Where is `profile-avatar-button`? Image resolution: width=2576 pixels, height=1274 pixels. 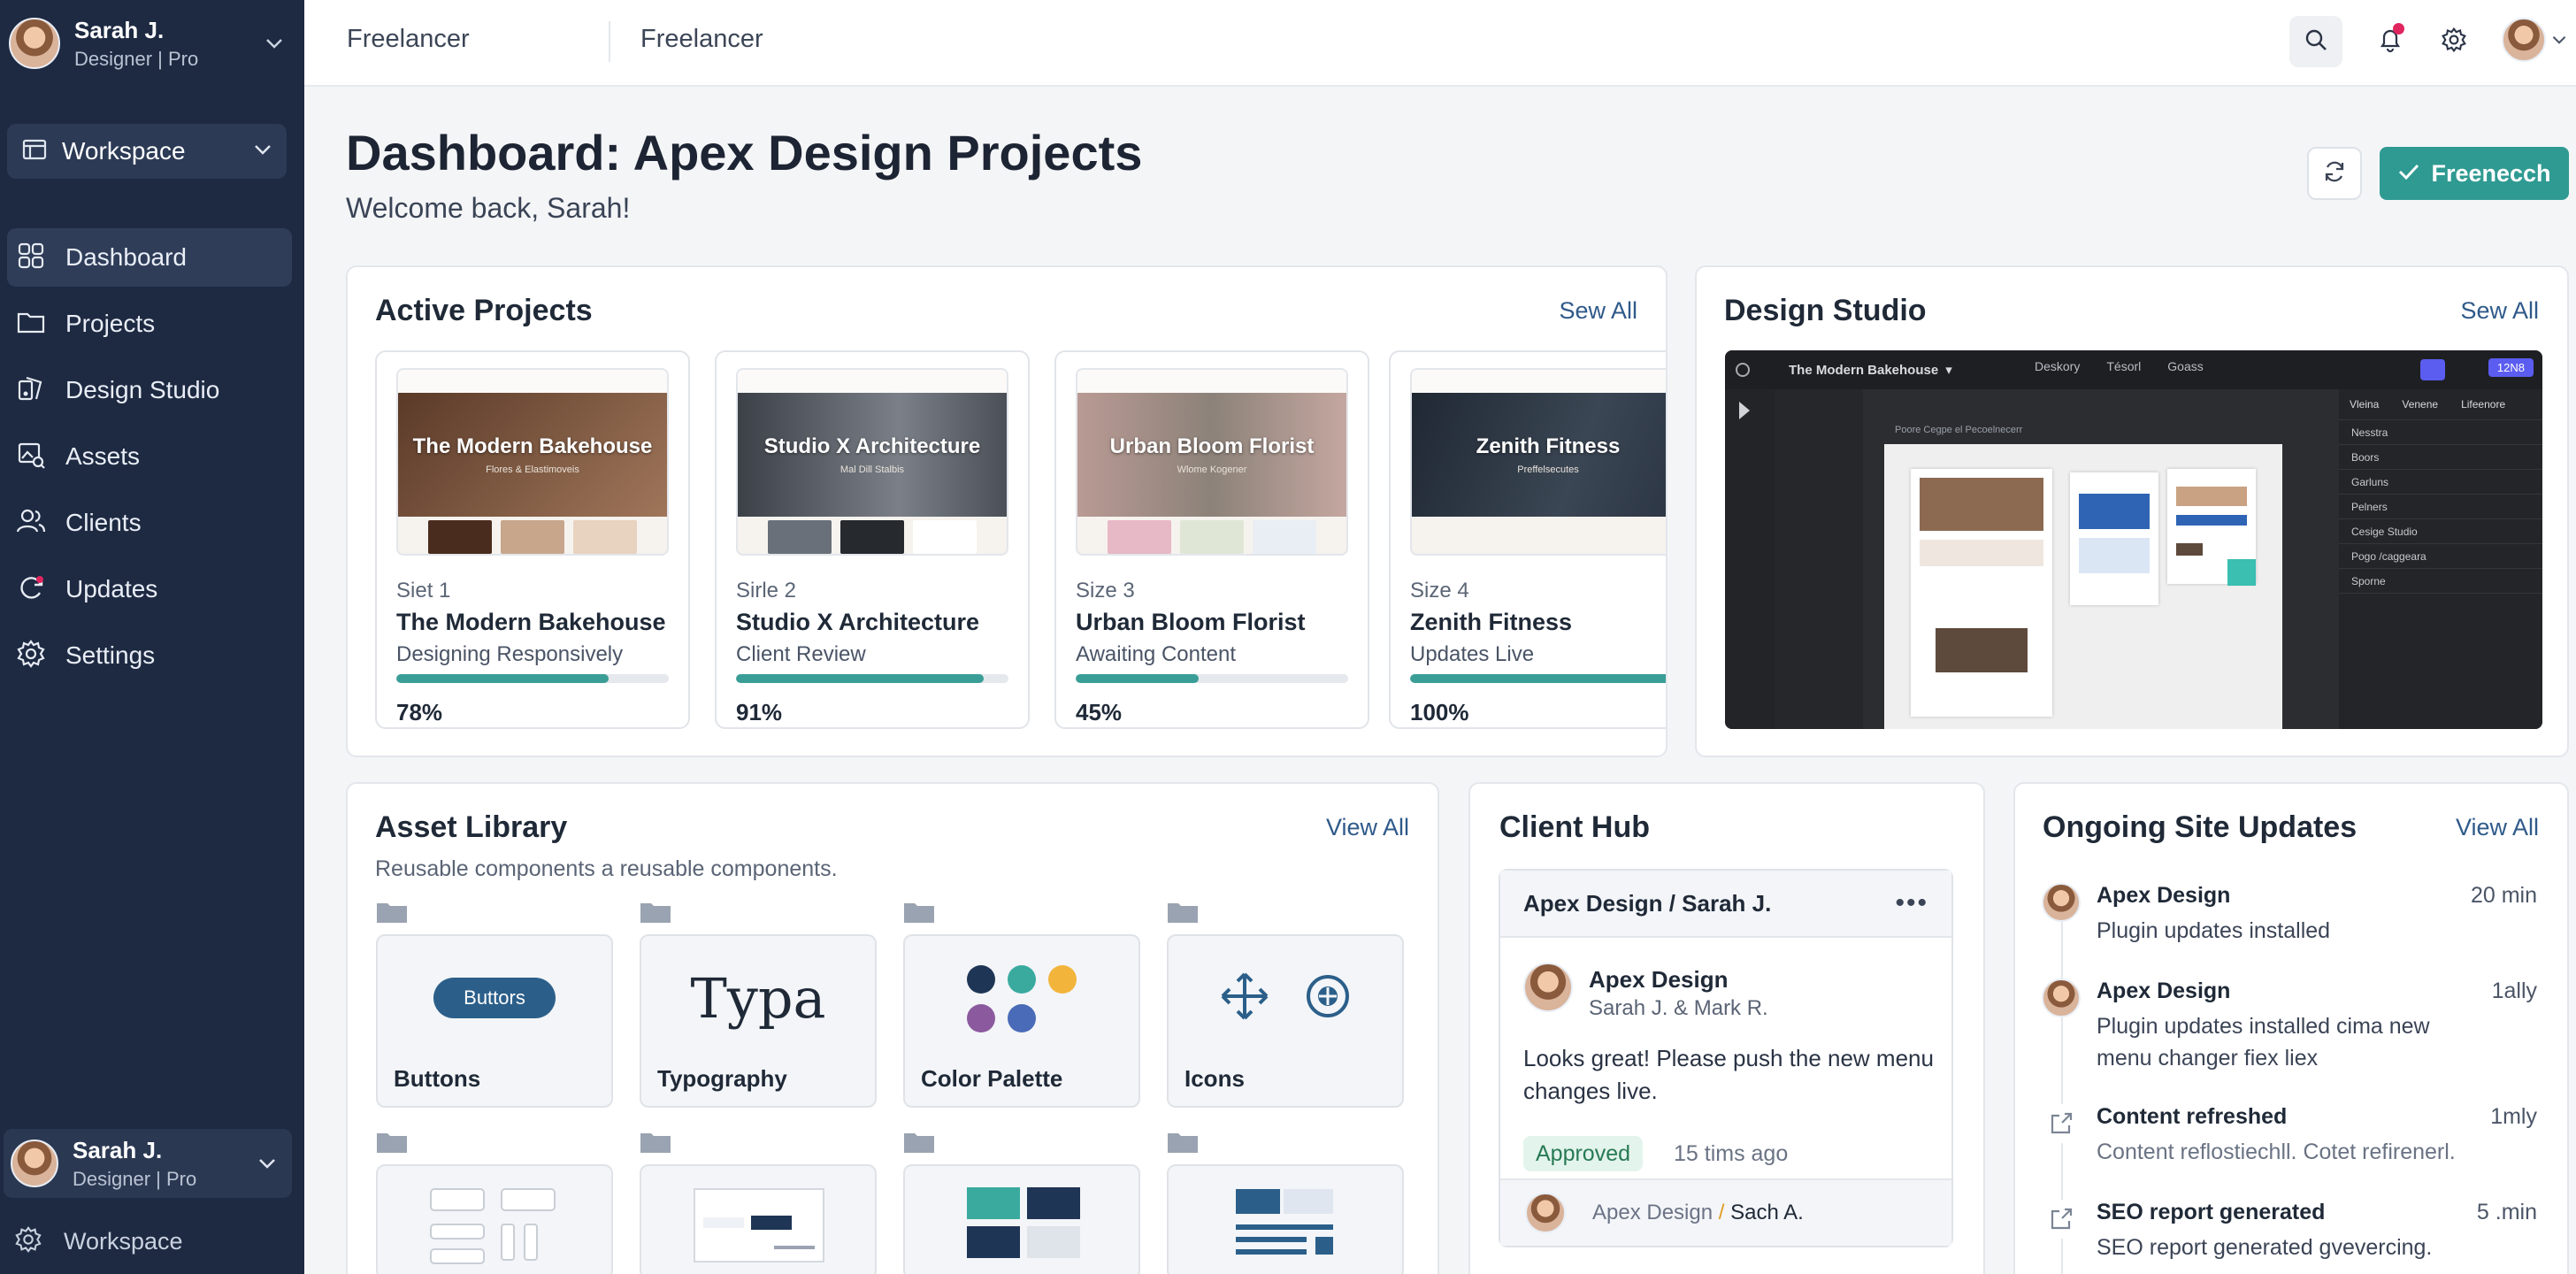 profile-avatar-button is located at coordinates (2524, 40).